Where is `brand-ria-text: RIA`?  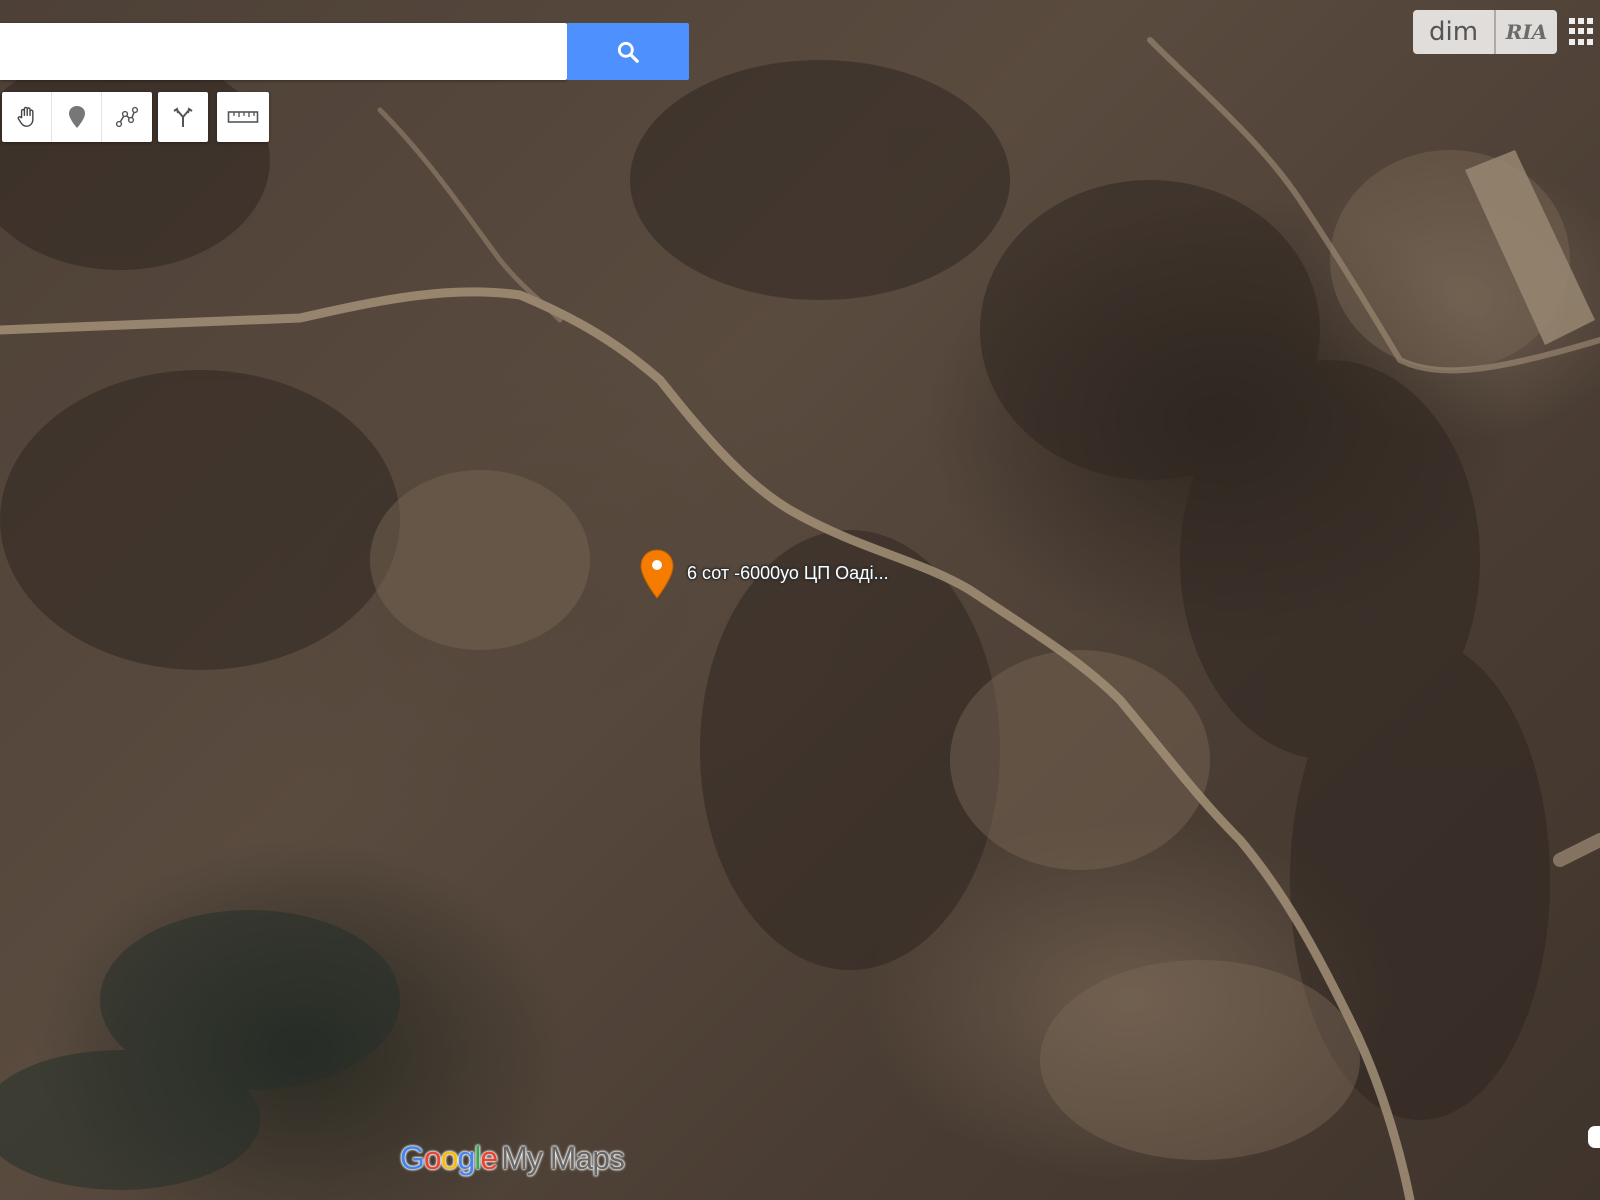 brand-ria-text: RIA is located at coordinates (1526, 32).